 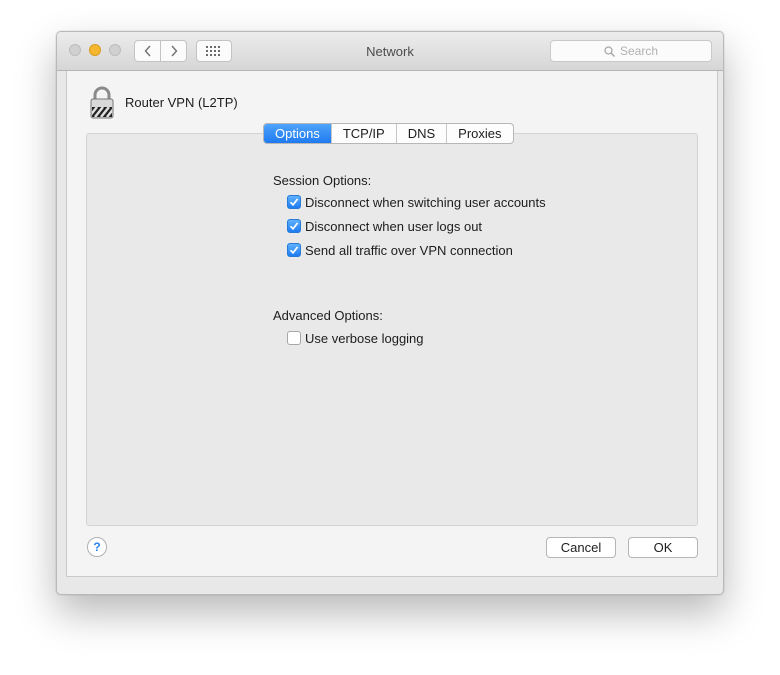 What do you see at coordinates (390, 51) in the screenshot?
I see `title-bar: Network Search` at bounding box center [390, 51].